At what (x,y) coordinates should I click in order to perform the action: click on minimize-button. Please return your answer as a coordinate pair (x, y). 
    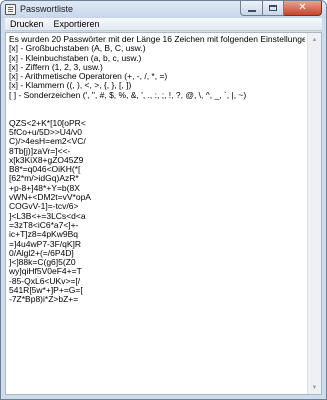
    Looking at the image, I should click on (251, 8).